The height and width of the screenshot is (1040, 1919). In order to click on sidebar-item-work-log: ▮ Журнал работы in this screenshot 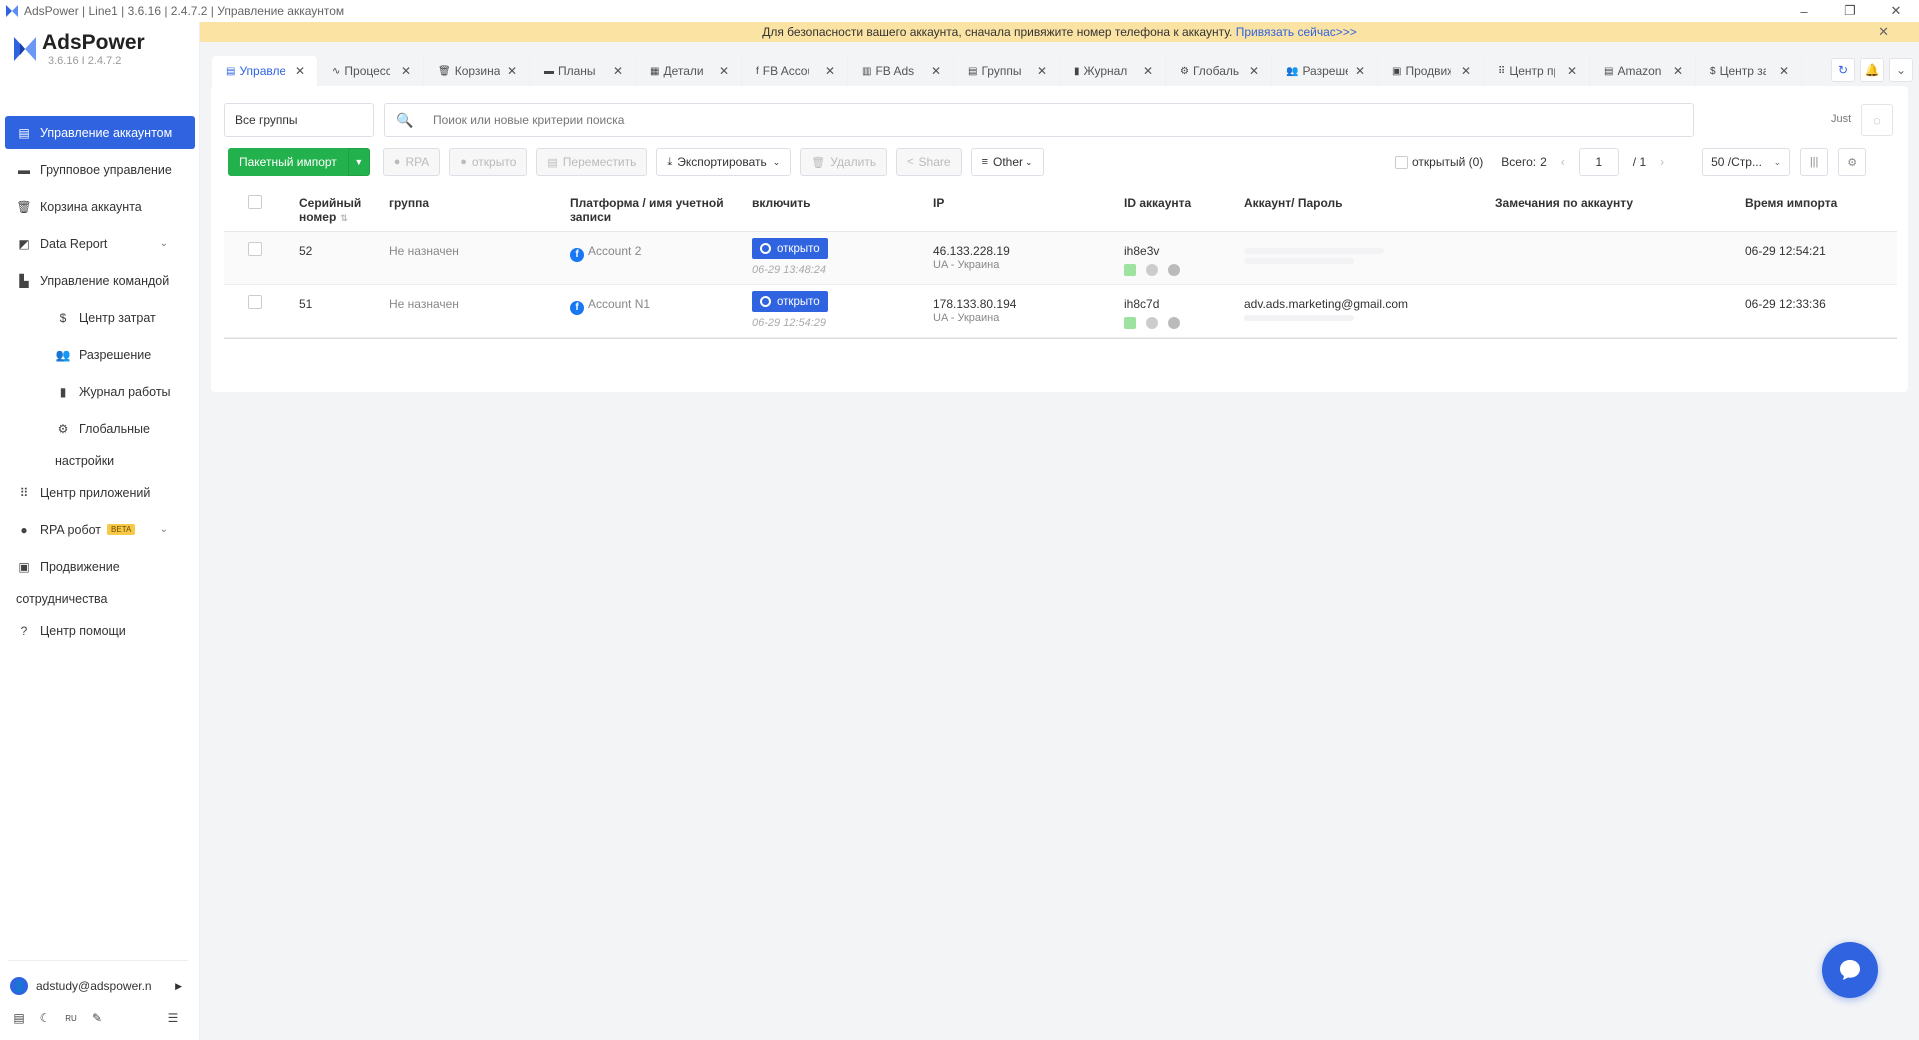, I will do `click(100, 391)`.